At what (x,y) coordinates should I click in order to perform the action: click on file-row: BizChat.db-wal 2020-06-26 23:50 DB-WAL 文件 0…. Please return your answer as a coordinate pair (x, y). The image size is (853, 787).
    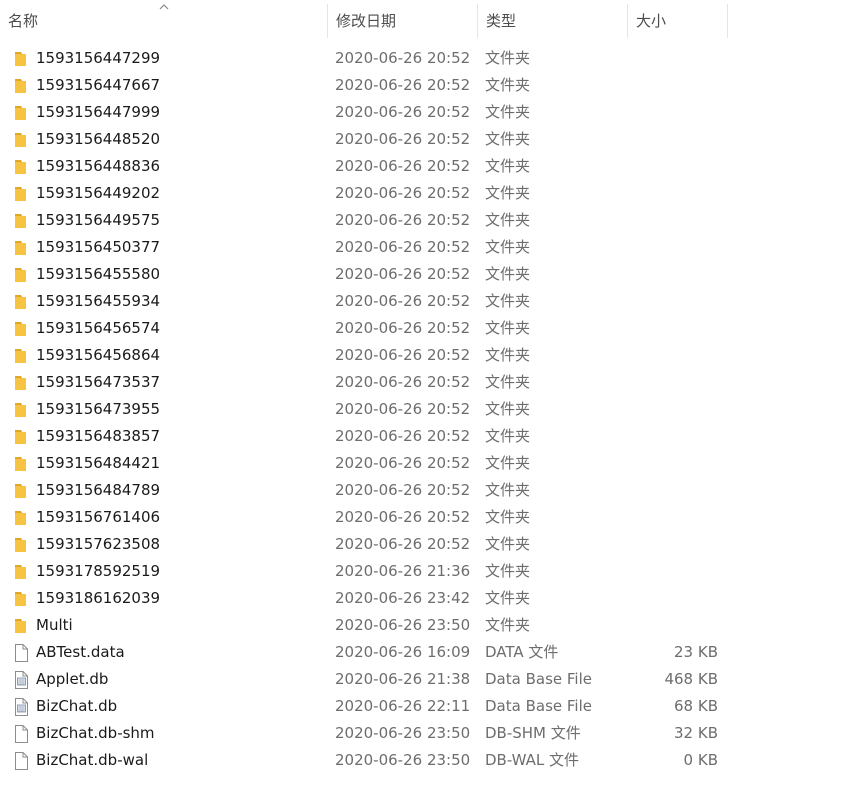
    Looking at the image, I should click on (426, 760).